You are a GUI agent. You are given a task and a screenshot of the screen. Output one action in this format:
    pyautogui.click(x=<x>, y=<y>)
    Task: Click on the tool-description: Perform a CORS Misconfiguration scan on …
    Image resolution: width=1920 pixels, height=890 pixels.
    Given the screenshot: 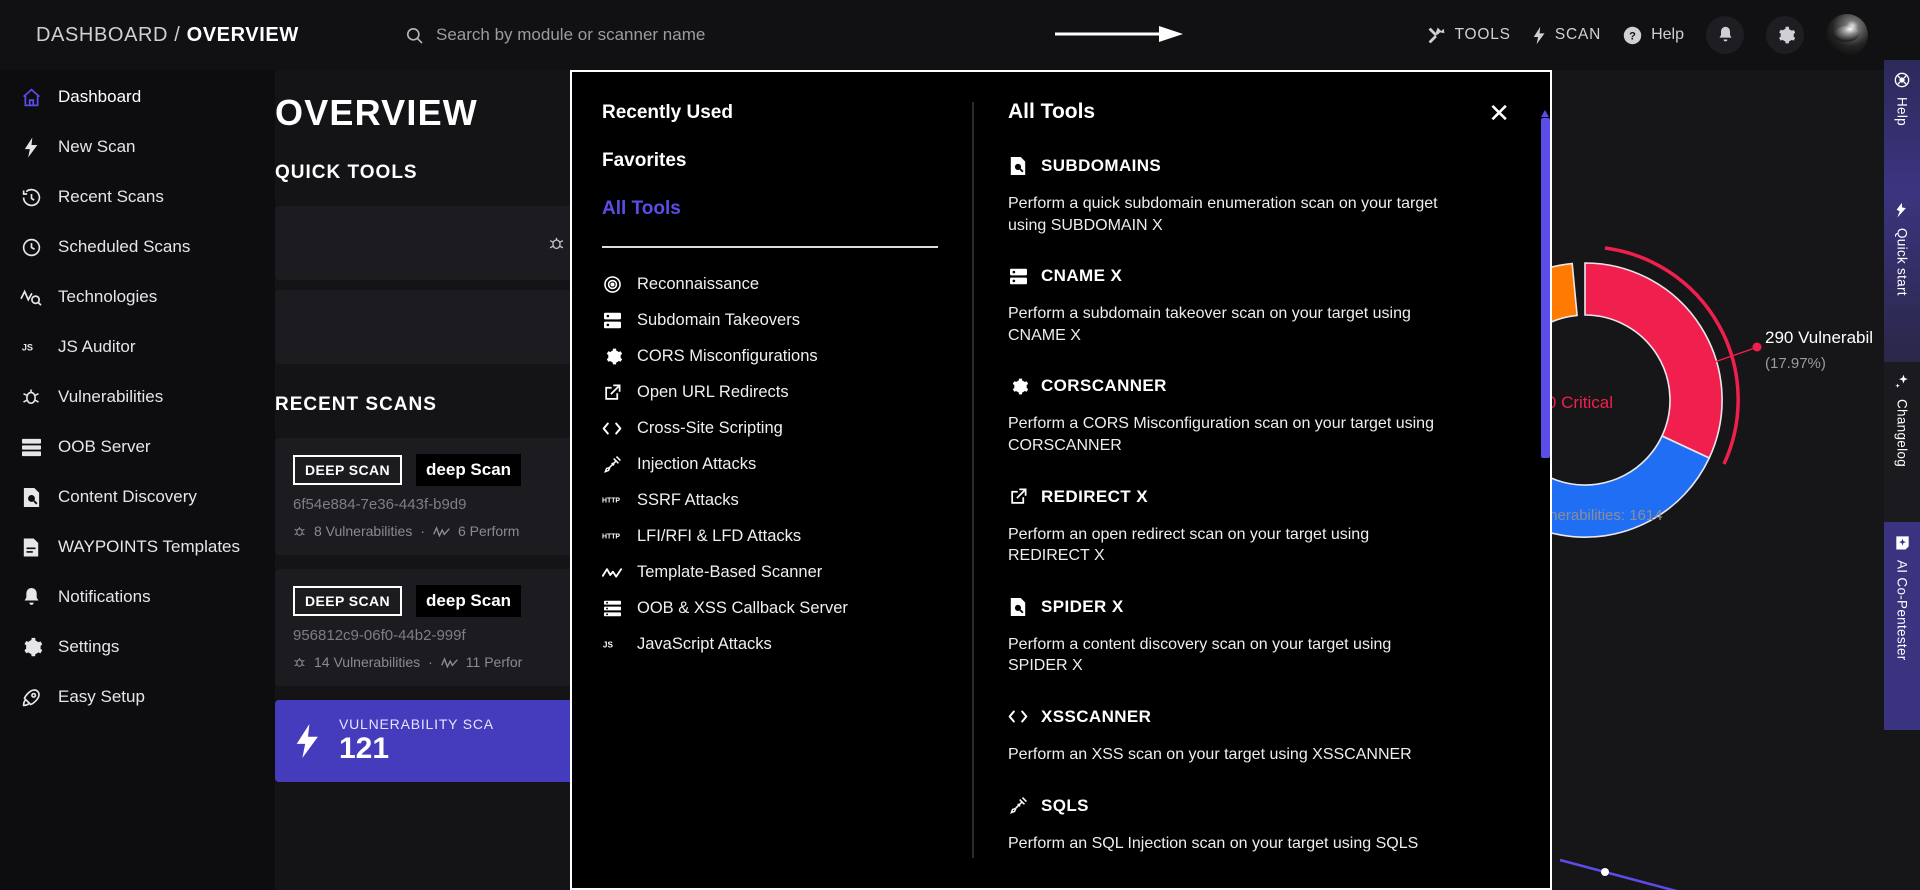 What is the action you would take?
    pyautogui.click(x=1221, y=434)
    